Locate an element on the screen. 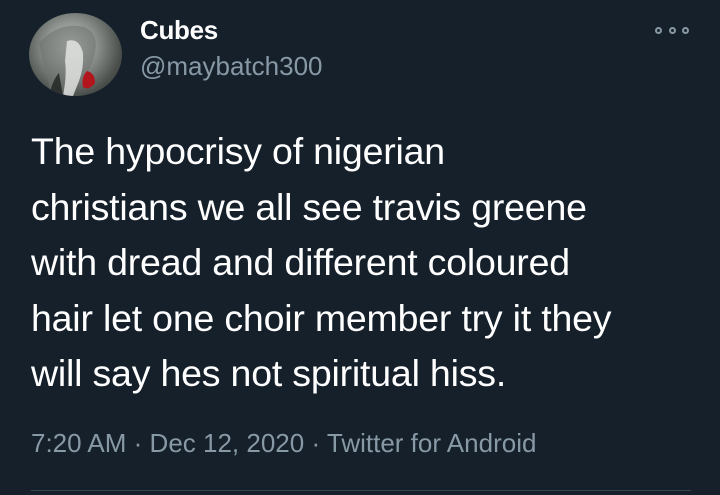  more-options-icon is located at coordinates (672, 30).